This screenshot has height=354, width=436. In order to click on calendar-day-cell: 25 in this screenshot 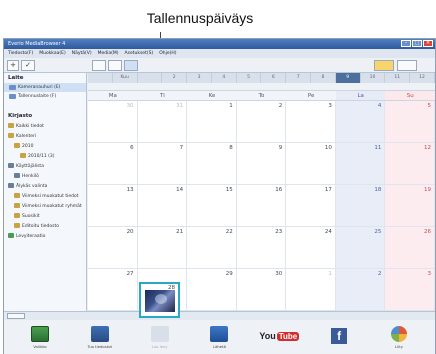, I will do `click(360, 248)`.